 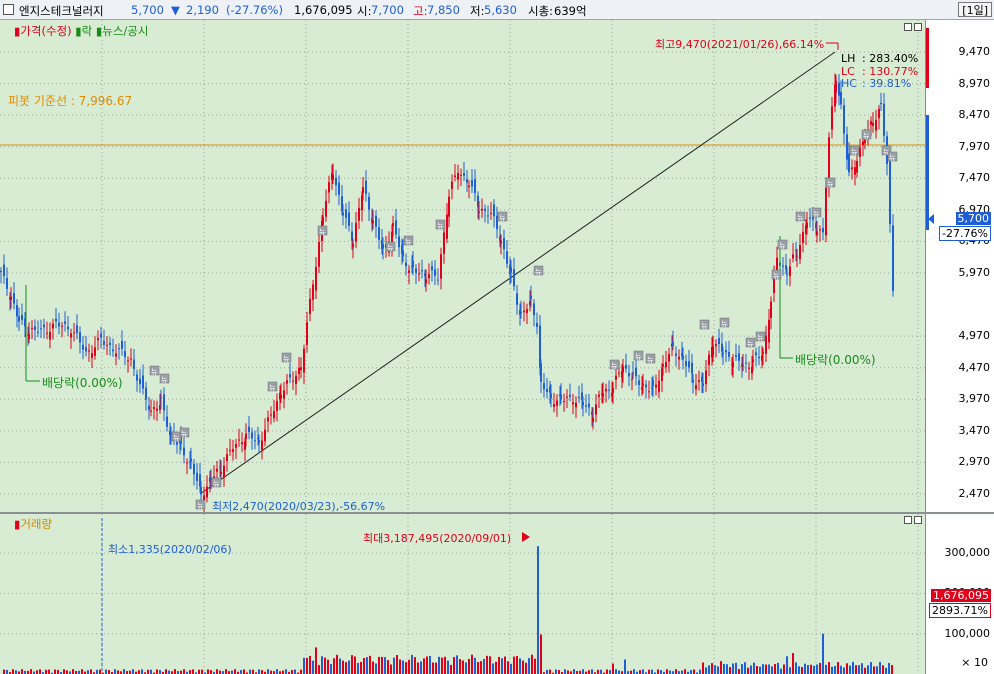 I want to click on volume-value: 1,676,095, so click(x=323, y=10).